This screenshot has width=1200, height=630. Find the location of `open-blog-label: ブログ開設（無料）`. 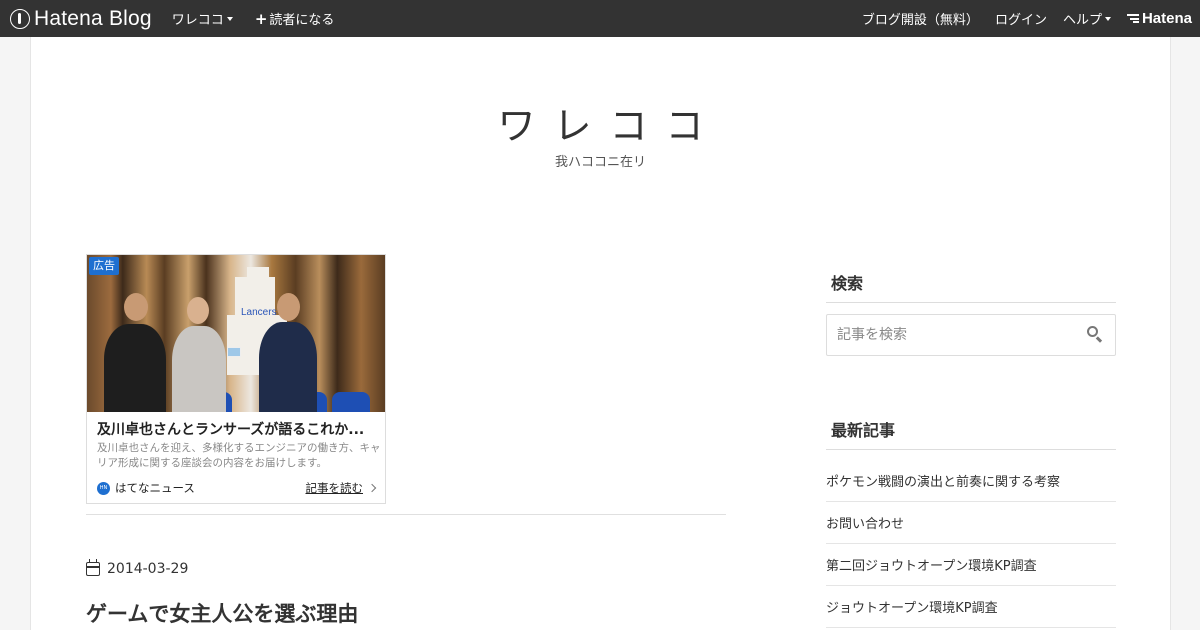

open-blog-label: ブログ開設（無料） is located at coordinates (920, 20).